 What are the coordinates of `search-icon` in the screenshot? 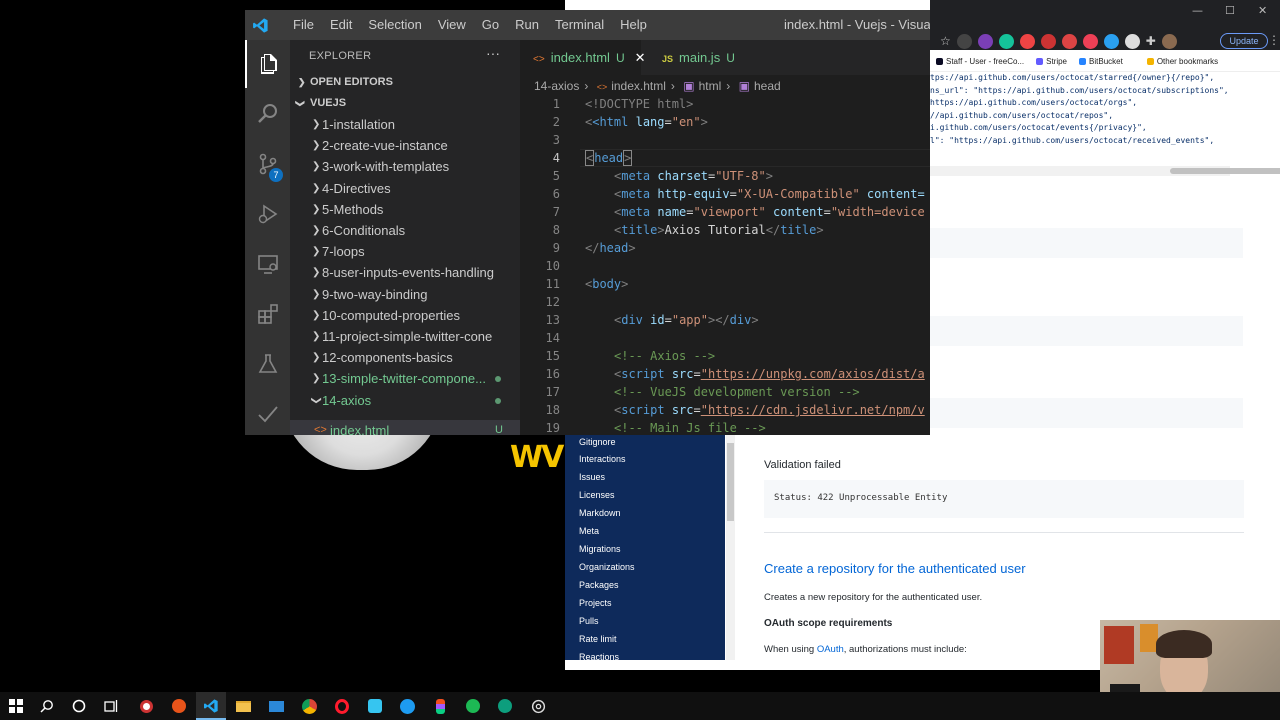 It's located at (47, 706).